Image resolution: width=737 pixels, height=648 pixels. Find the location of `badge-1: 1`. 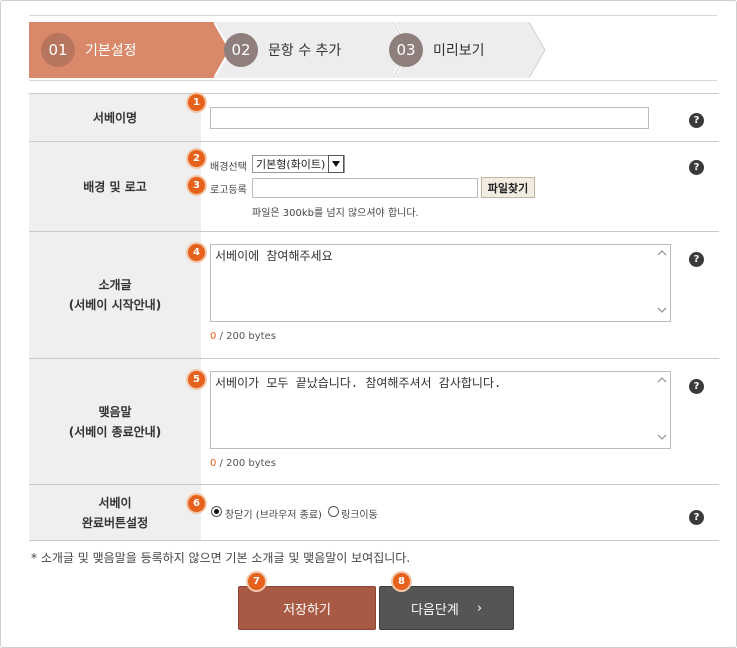

badge-1: 1 is located at coordinates (196, 102).